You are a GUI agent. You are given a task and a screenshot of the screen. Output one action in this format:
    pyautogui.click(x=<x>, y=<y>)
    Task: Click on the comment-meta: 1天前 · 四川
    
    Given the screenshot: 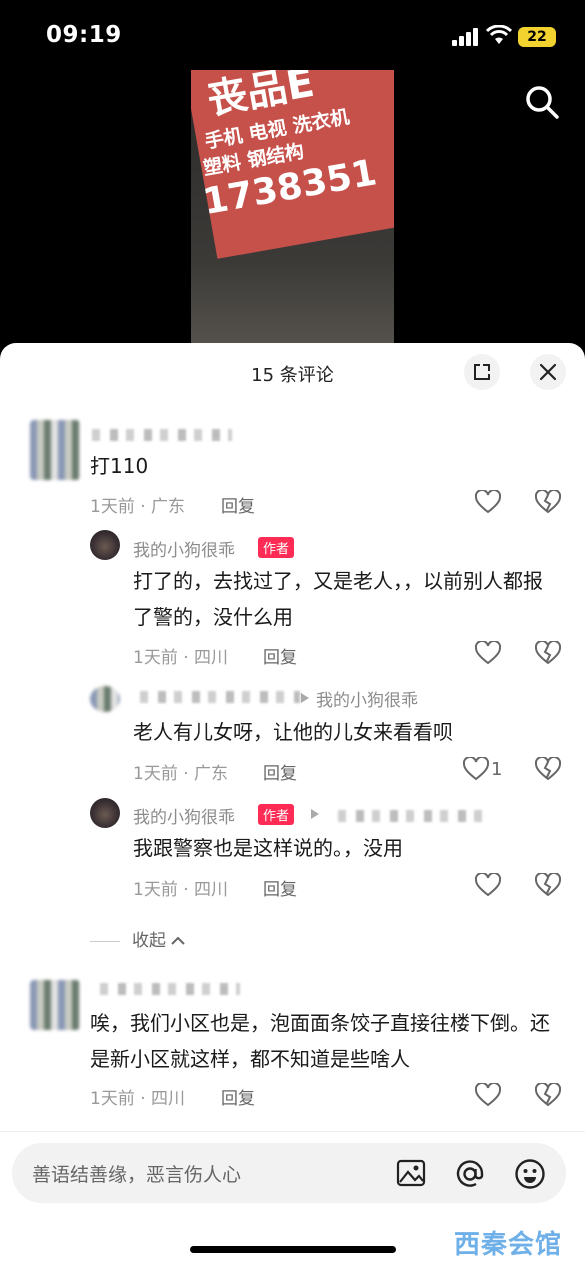 What is the action you would take?
    pyautogui.click(x=138, y=1099)
    